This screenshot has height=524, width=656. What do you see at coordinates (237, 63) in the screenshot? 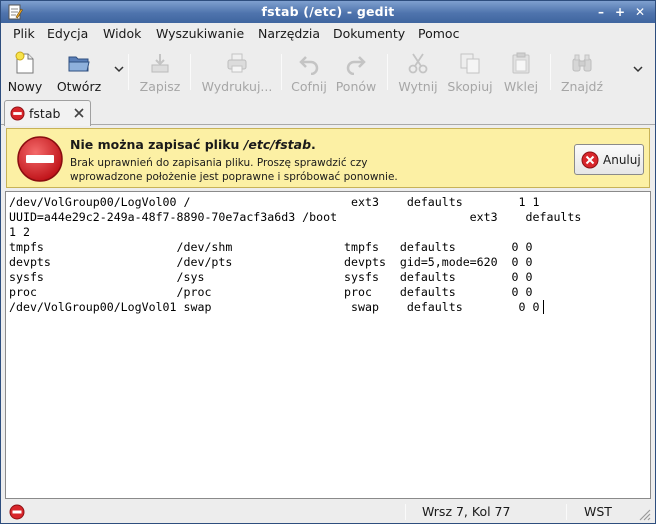
I see `printer-icon` at bounding box center [237, 63].